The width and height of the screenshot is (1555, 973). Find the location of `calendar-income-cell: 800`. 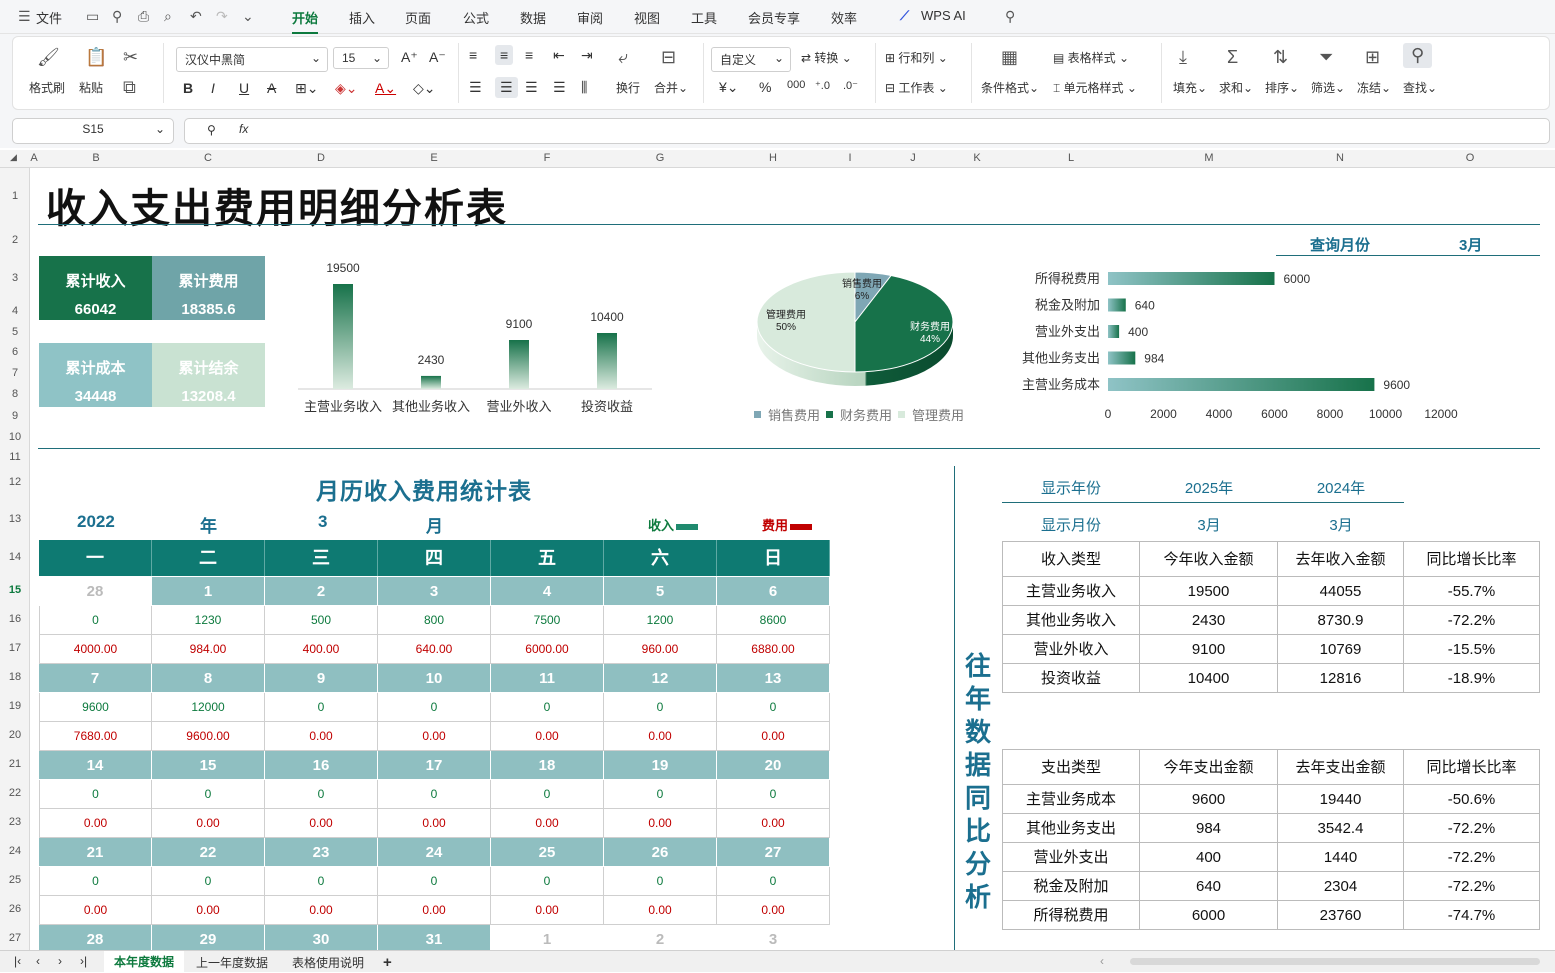

calendar-income-cell: 800 is located at coordinates (434, 620).